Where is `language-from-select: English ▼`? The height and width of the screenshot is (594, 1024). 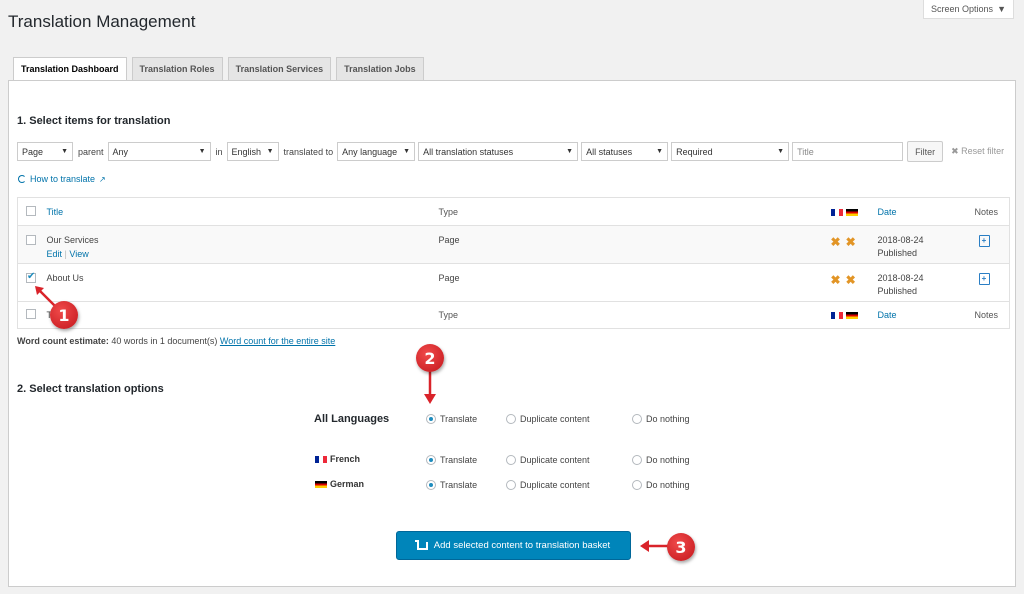 language-from-select: English ▼ is located at coordinates (252, 151).